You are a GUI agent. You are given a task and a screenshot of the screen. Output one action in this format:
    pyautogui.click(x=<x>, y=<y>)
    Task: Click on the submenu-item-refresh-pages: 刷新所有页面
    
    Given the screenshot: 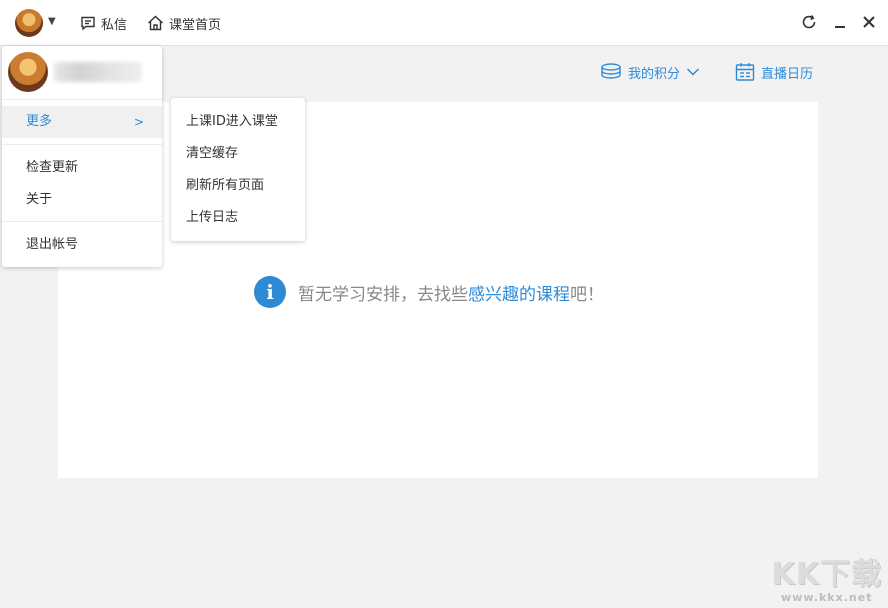 What is the action you would take?
    pyautogui.click(x=238, y=186)
    